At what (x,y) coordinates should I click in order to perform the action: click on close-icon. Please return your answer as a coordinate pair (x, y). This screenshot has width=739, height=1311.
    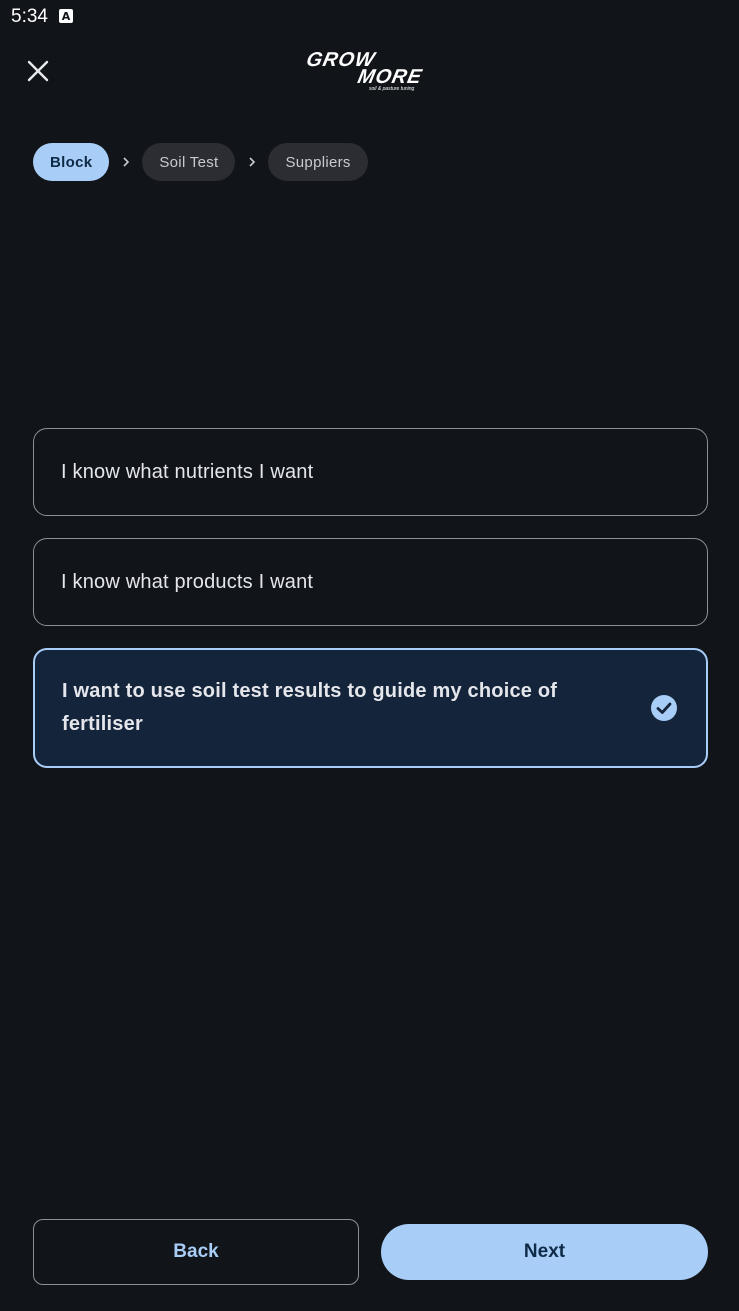
    Looking at the image, I should click on (38, 71).